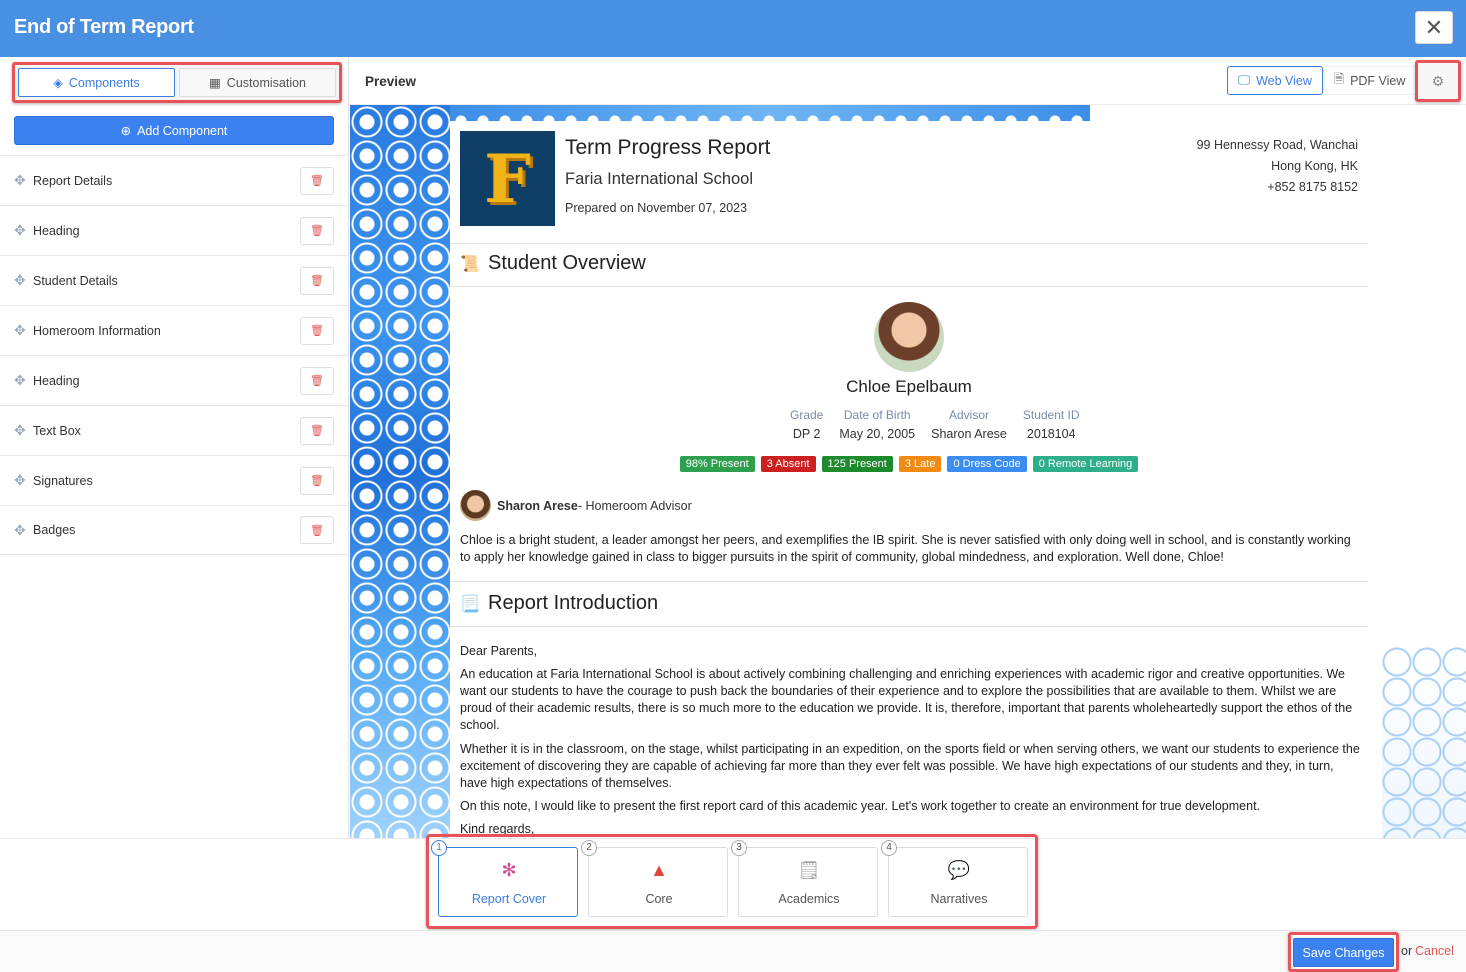 The image size is (1466, 972). What do you see at coordinates (475, 505) in the screenshot?
I see `advisor-avatar` at bounding box center [475, 505].